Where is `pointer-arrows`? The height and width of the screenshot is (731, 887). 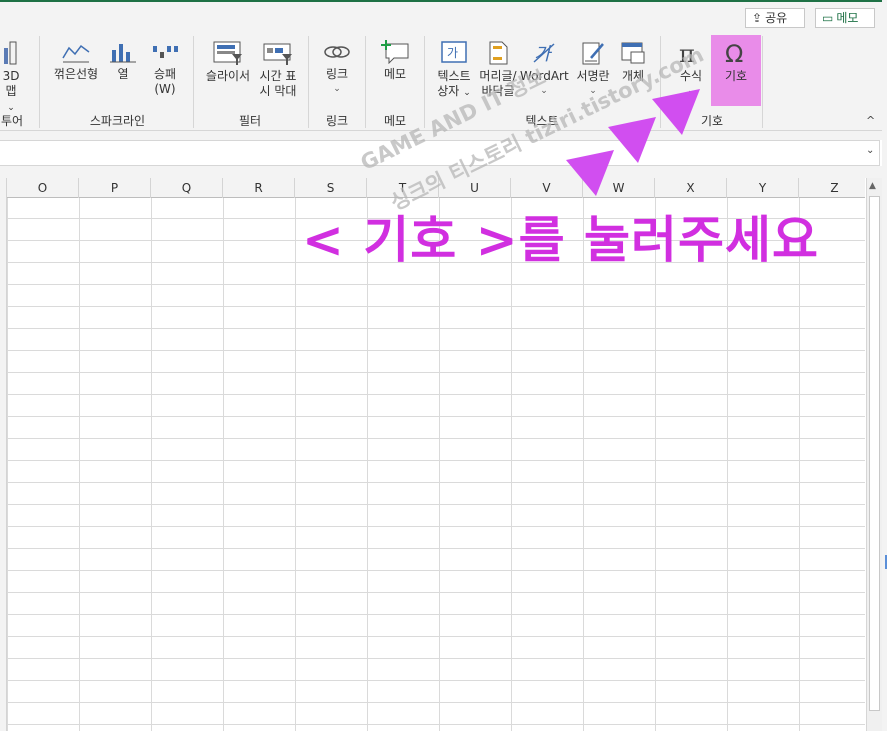 pointer-arrows is located at coordinates (633, 142).